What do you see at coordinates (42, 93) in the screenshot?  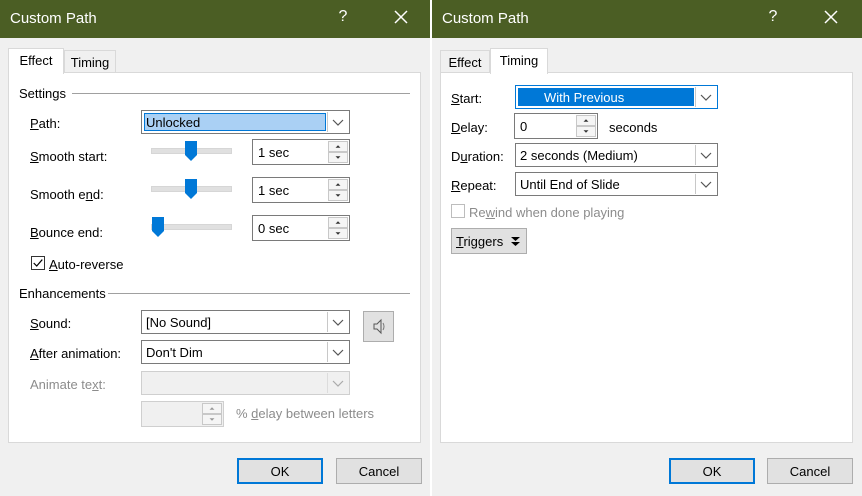 I see `settings-group-label: Settings` at bounding box center [42, 93].